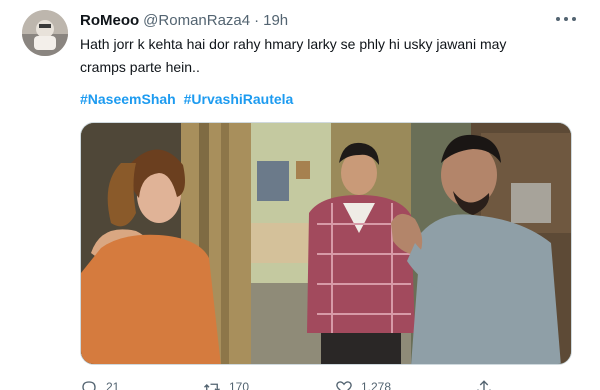 The height and width of the screenshot is (390, 600). I want to click on reply-button: 21, so click(99, 383).